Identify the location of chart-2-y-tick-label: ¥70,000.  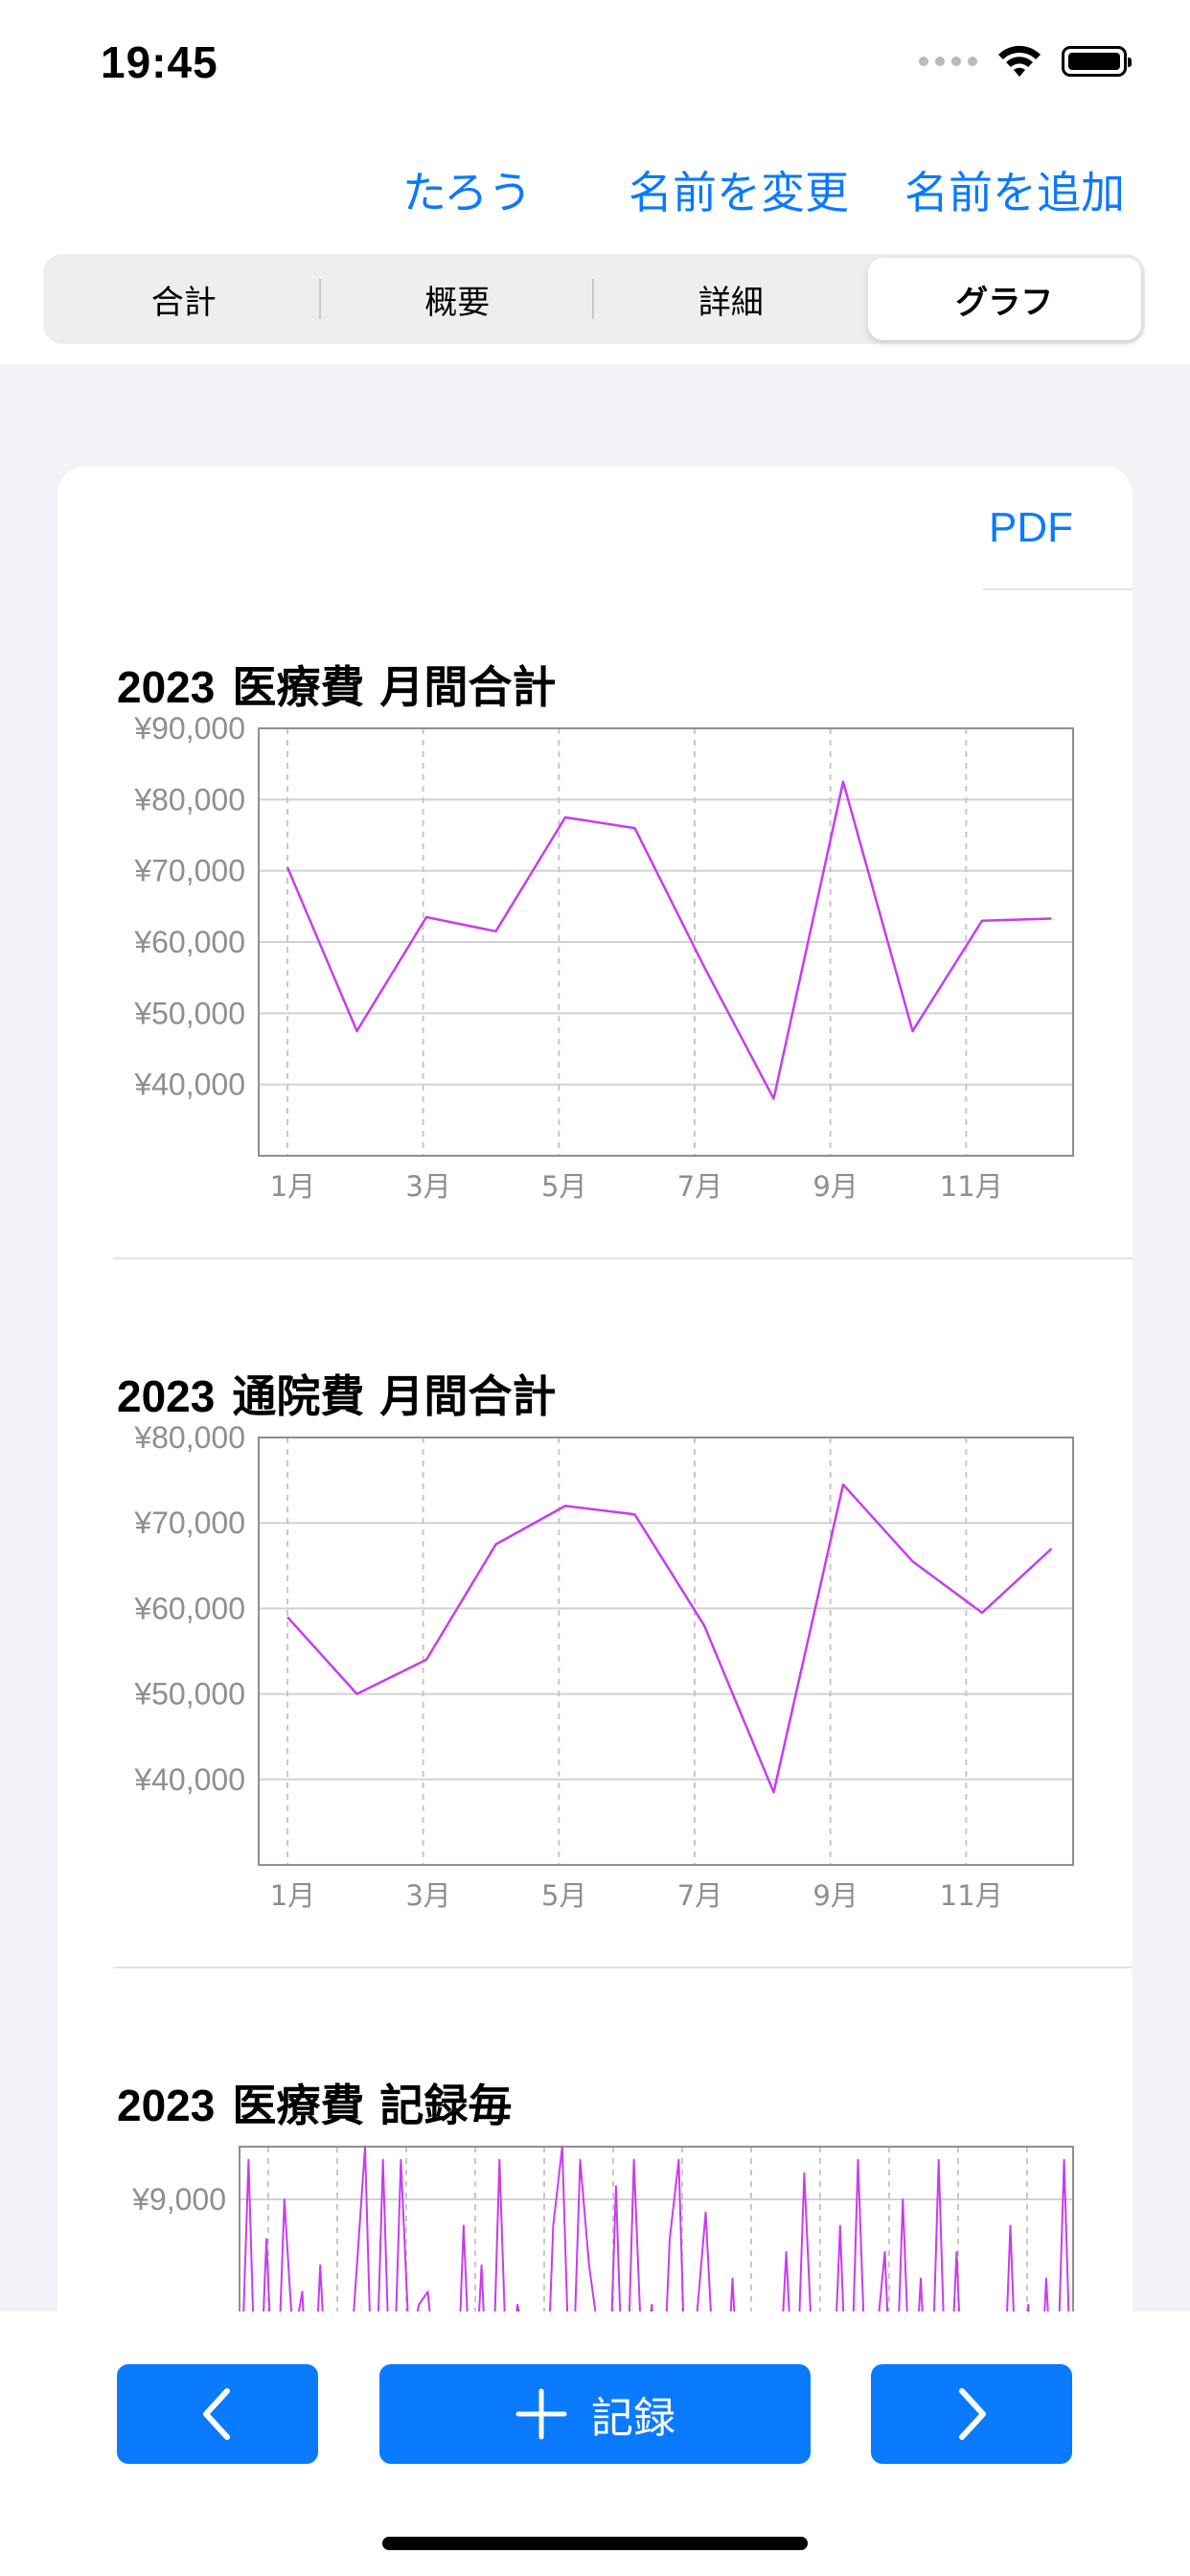
(189, 1523).